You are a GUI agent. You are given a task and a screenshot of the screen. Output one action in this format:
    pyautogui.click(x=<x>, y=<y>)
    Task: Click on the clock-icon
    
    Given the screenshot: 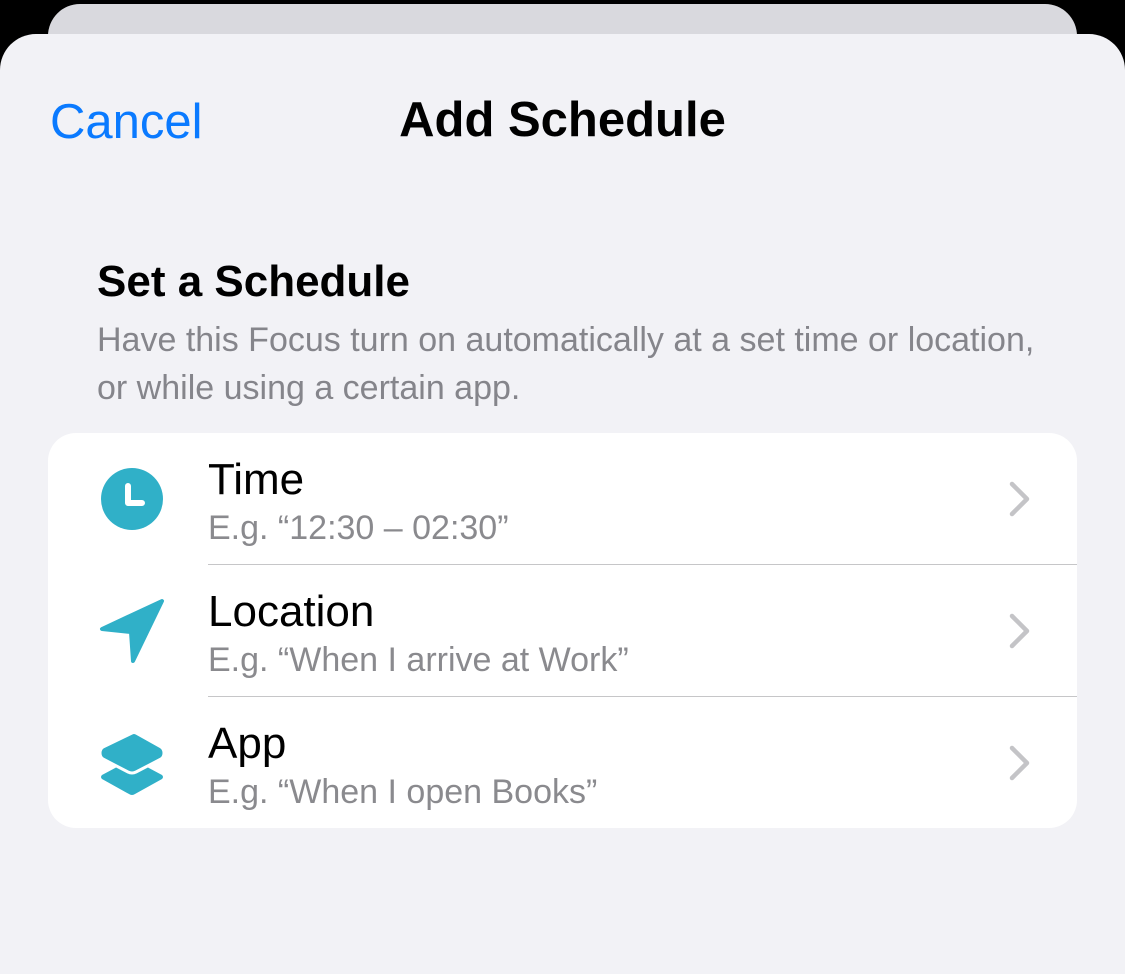 What is the action you would take?
    pyautogui.click(x=132, y=499)
    